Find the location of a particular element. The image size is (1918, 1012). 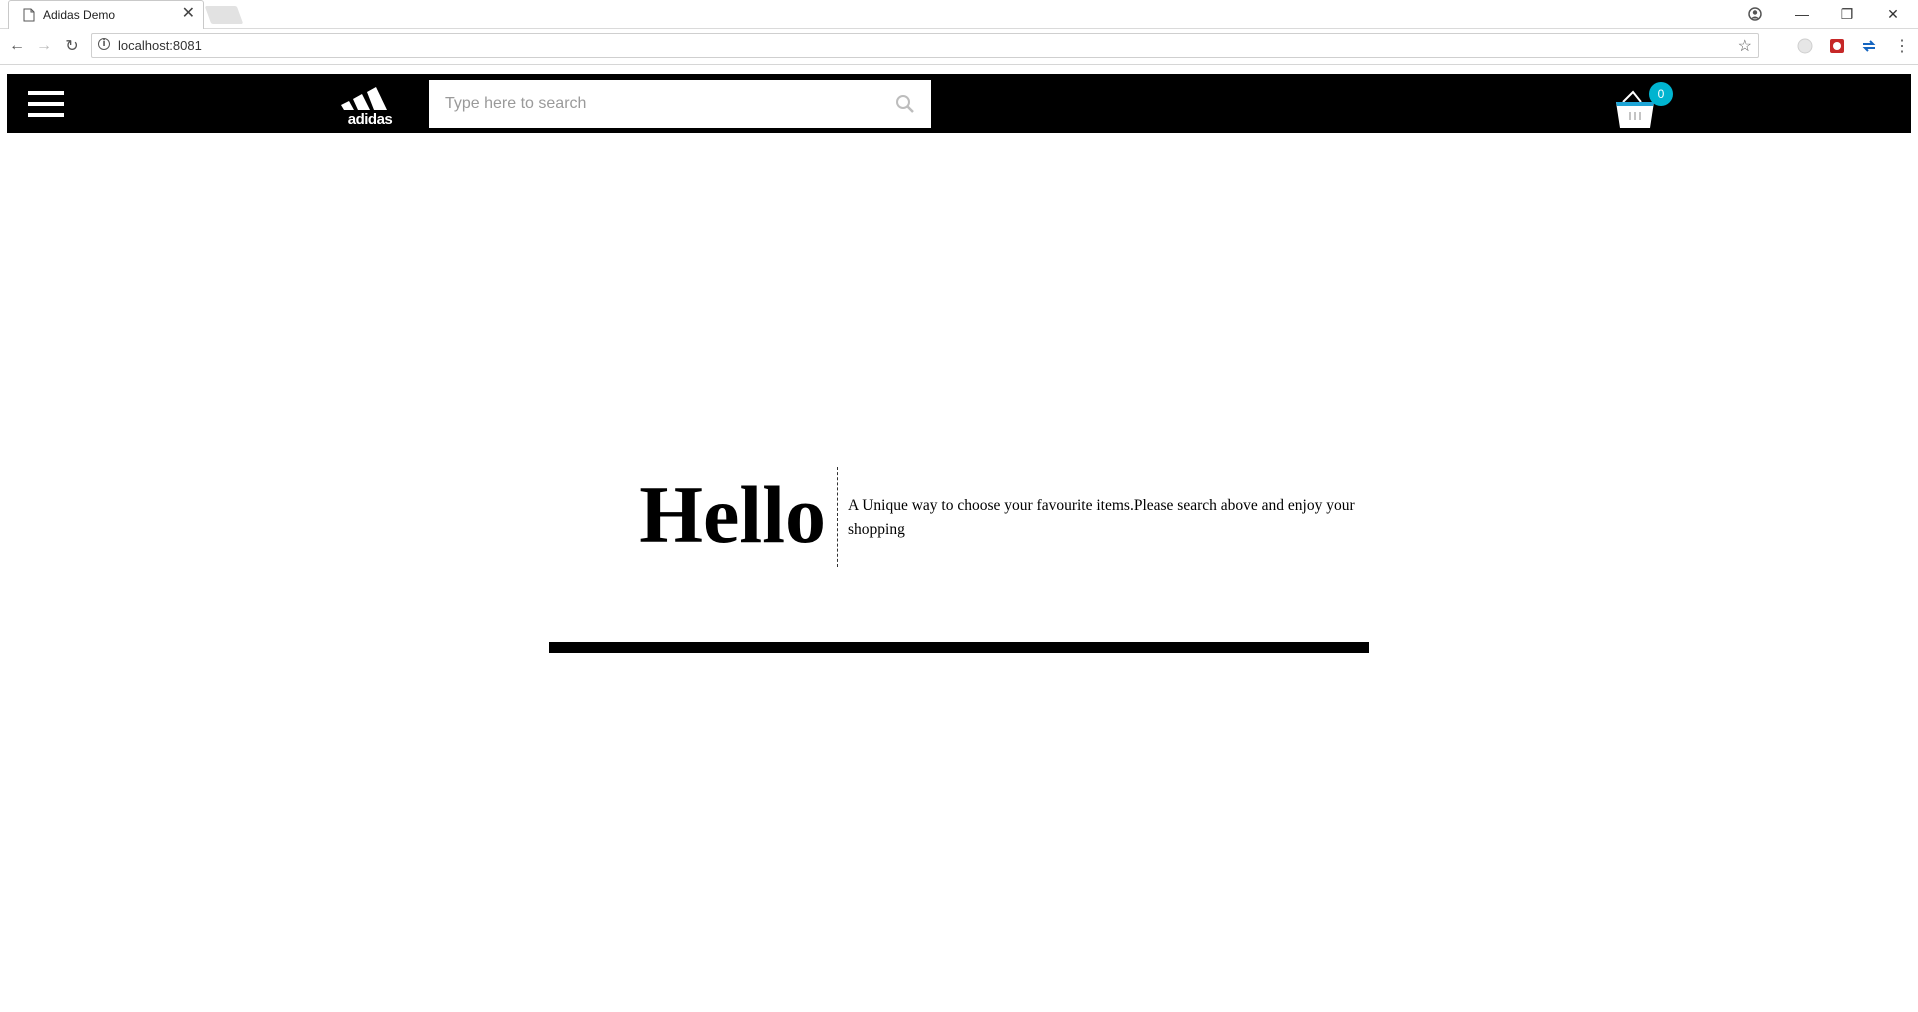

browser-tab: Adidas Demo ✕ is located at coordinates (106, 14).